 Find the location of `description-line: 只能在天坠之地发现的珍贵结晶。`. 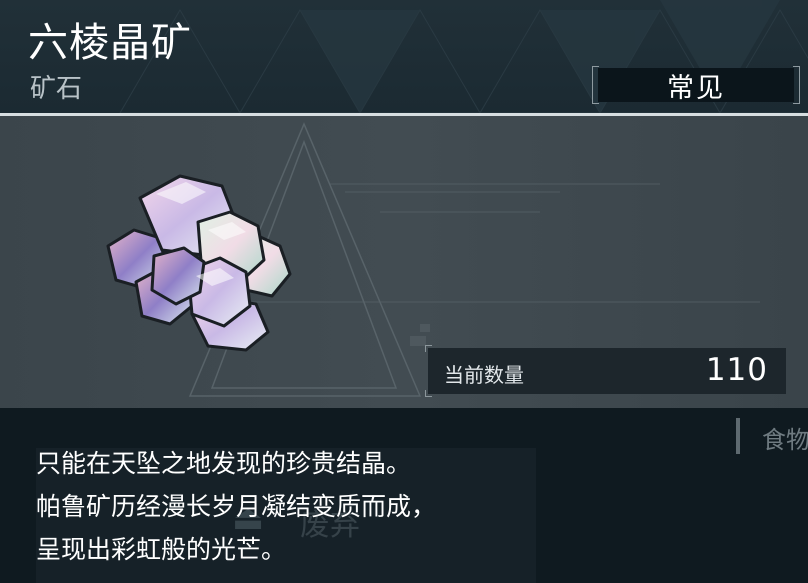

description-line: 只能在天坠之地发现的珍贵结晶。 is located at coordinates (224, 463).